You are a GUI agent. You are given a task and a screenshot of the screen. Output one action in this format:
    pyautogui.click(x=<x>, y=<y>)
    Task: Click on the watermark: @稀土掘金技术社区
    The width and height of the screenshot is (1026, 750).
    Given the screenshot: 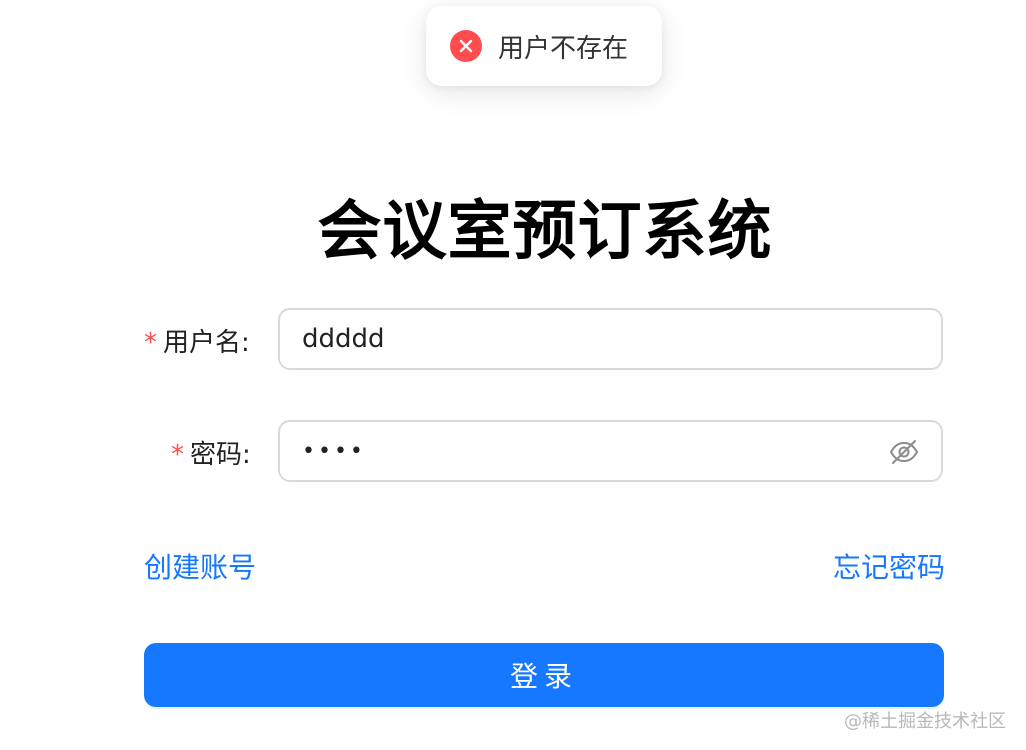 What is the action you would take?
    pyautogui.click(x=925, y=721)
    